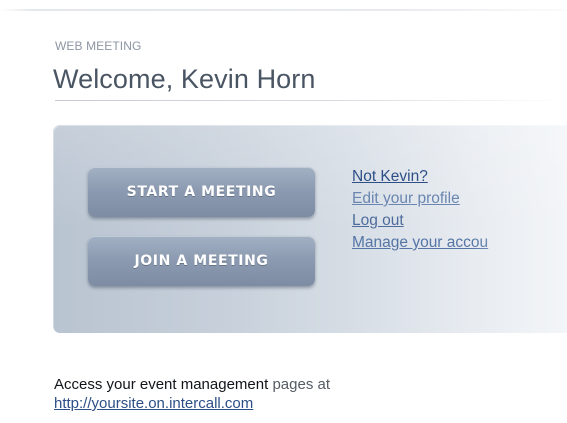 Image resolution: width=567 pixels, height=423 pixels. I want to click on site-url-link: http://yoursite.on.intercall.com, so click(153, 404).